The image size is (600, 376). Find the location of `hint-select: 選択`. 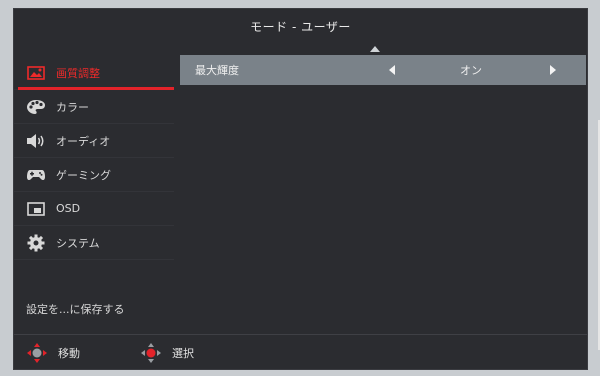

hint-select: 選択 is located at coordinates (167, 353).